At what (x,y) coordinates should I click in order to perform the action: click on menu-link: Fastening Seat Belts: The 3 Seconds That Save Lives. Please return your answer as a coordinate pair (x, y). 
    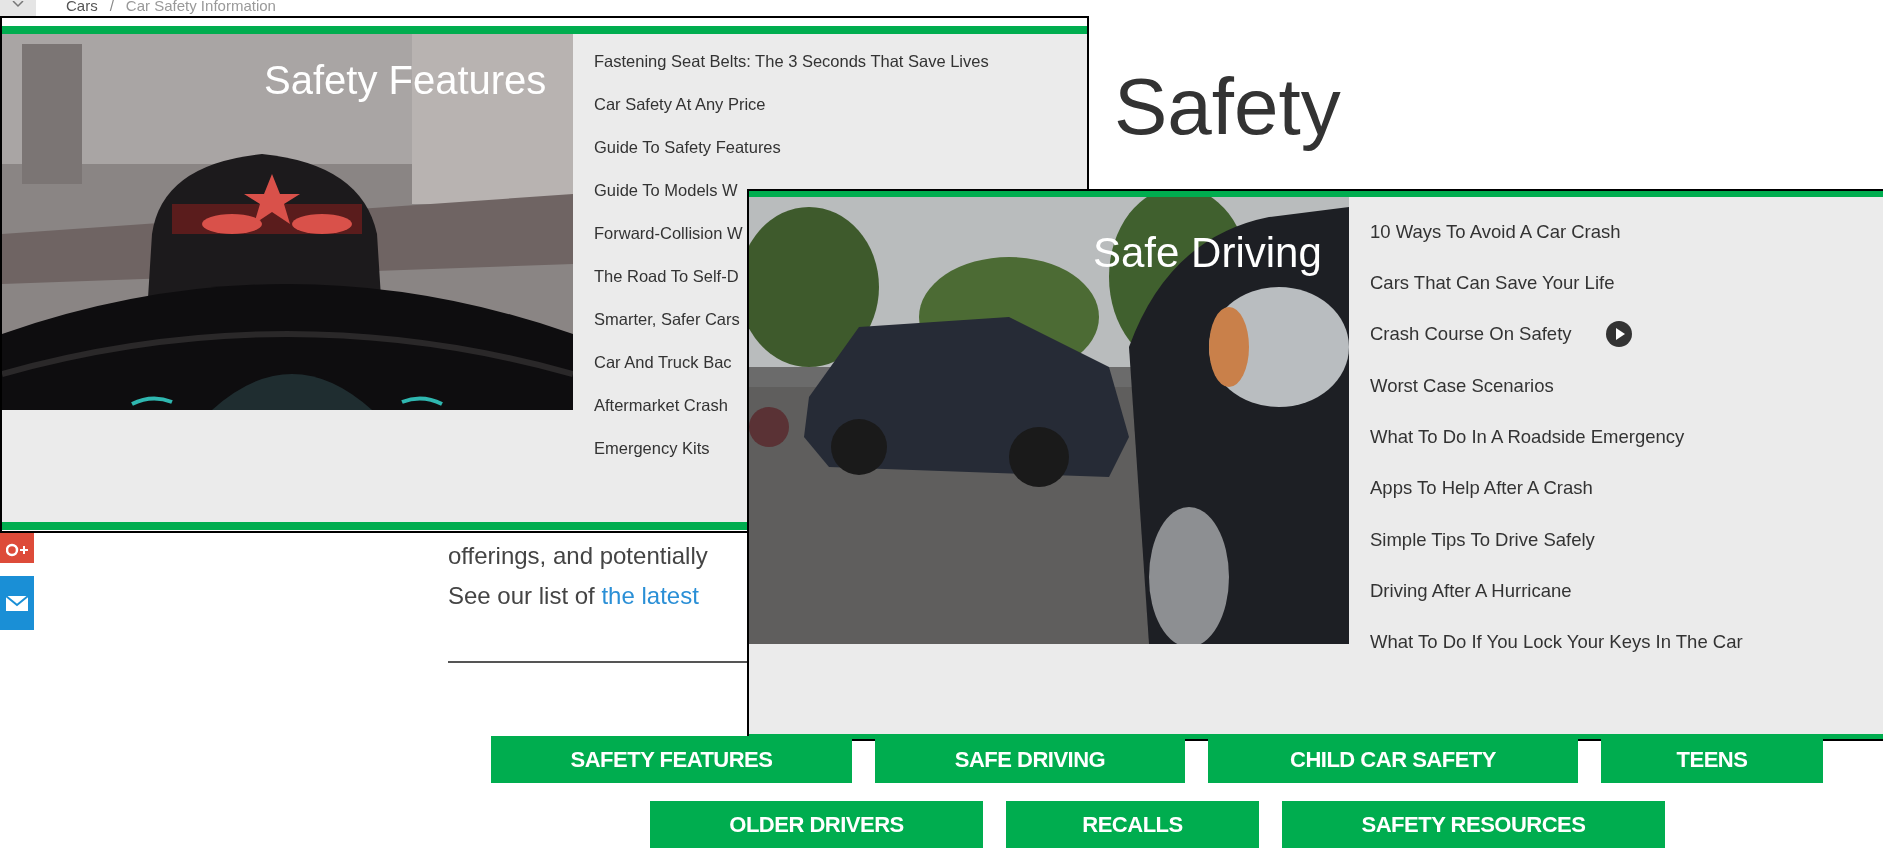
    Looking at the image, I should click on (791, 61).